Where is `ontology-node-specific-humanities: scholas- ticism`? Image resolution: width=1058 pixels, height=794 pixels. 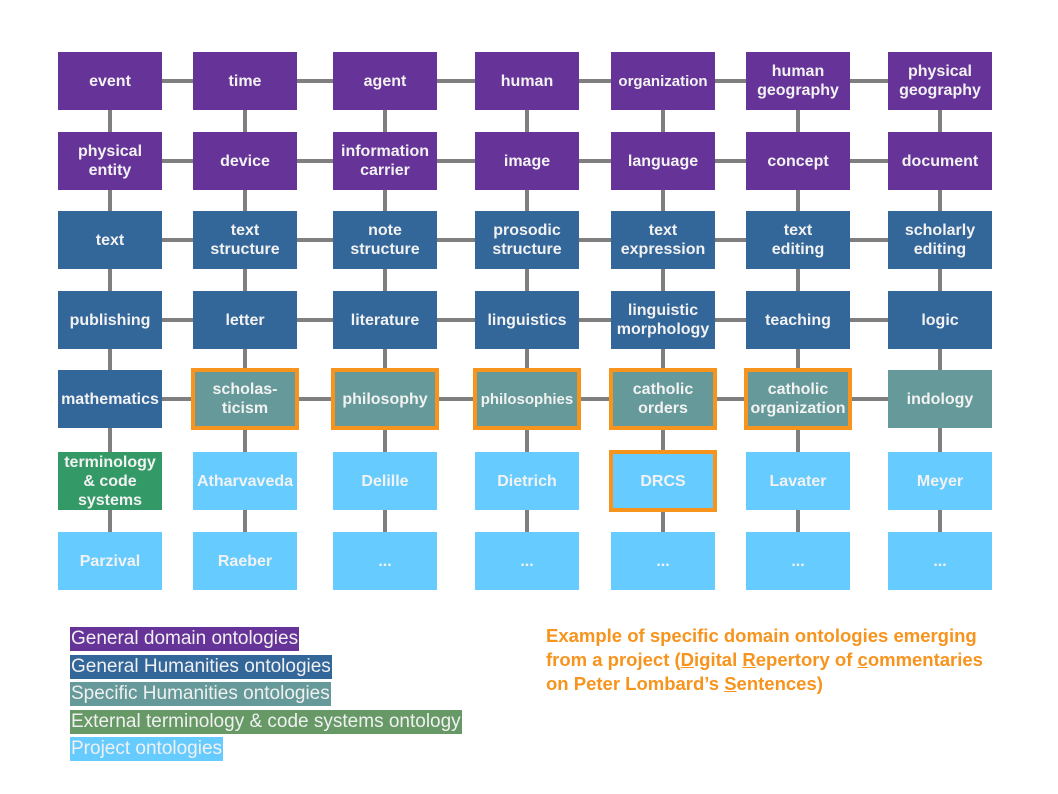
ontology-node-specific-humanities: scholas- ticism is located at coordinates (245, 399).